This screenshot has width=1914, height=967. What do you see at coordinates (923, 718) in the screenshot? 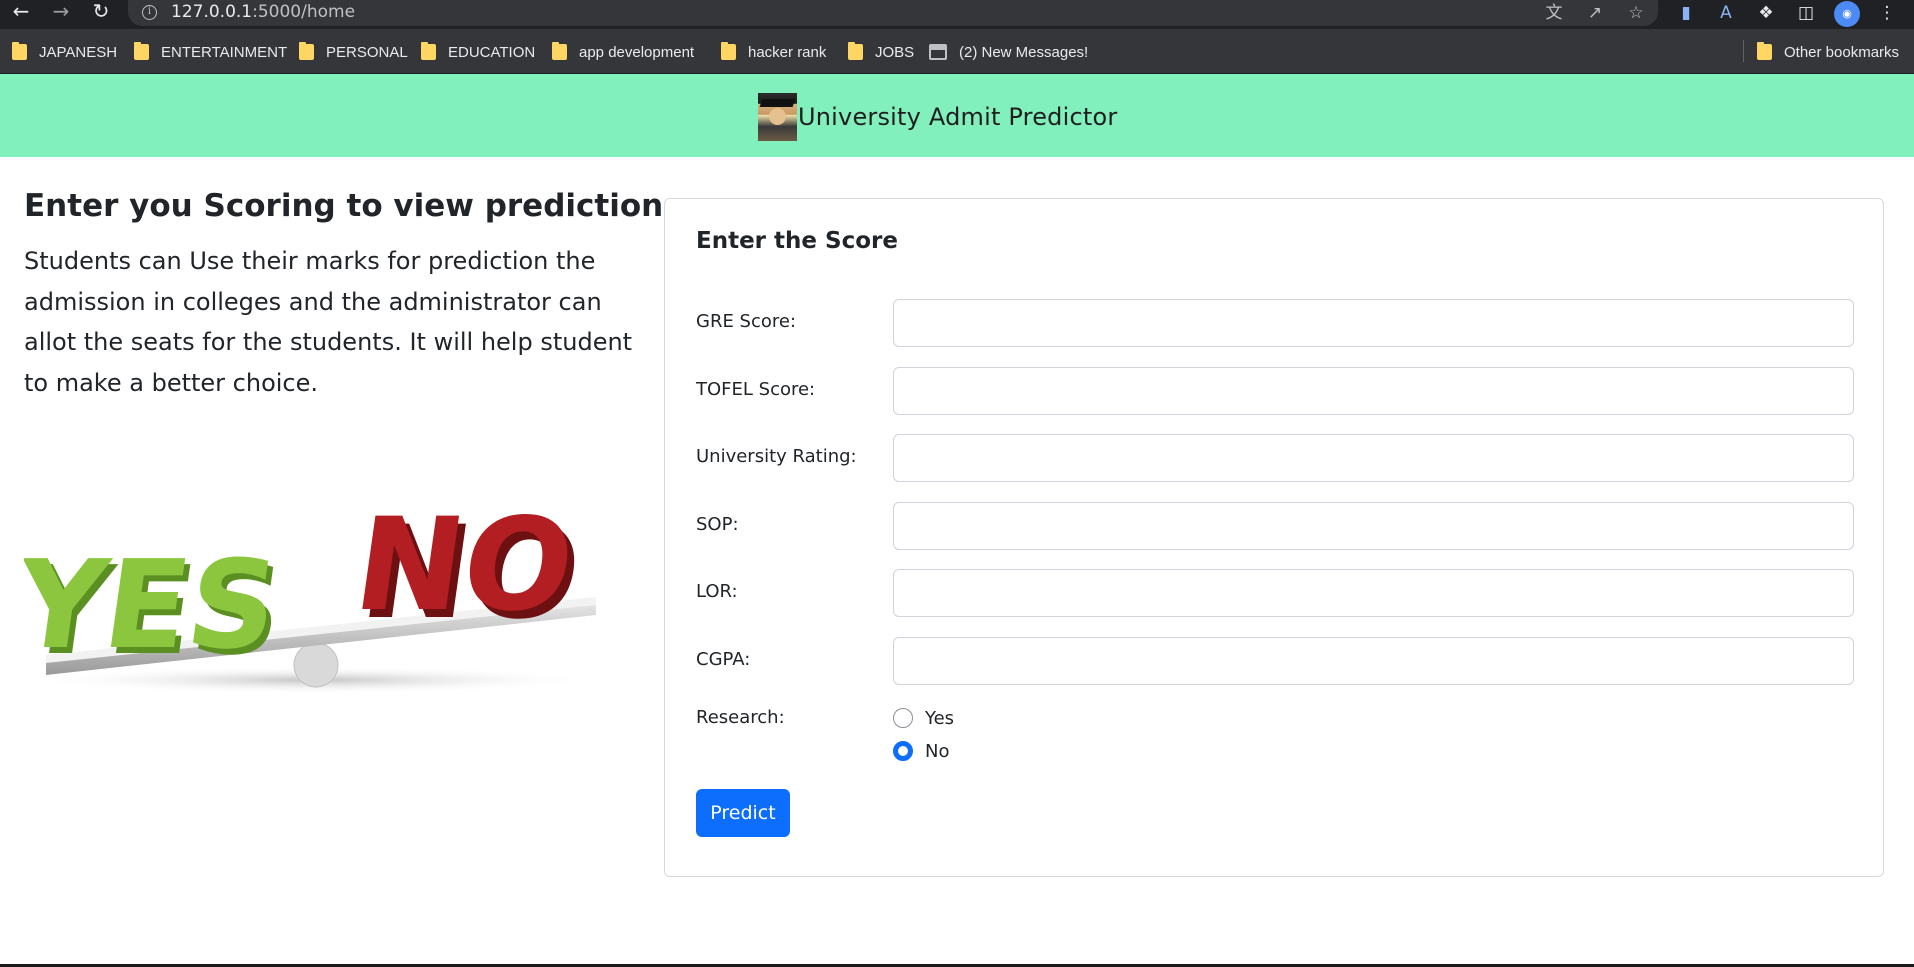
I see `research-yes-option: Yes` at bounding box center [923, 718].